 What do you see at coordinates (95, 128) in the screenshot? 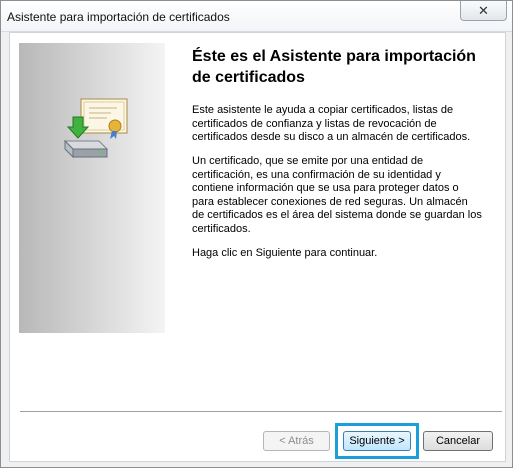
I see `certificate-import-icon` at bounding box center [95, 128].